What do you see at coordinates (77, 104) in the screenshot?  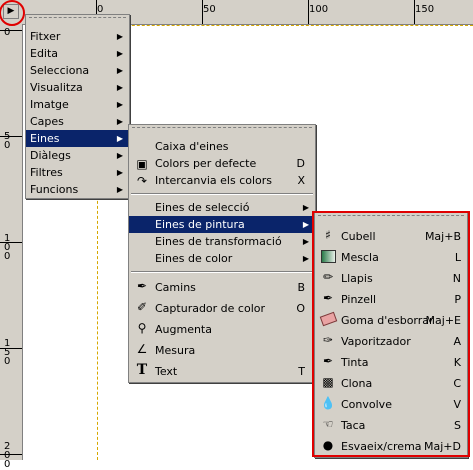 I see `image-menu-item: Imatge ▶` at bounding box center [77, 104].